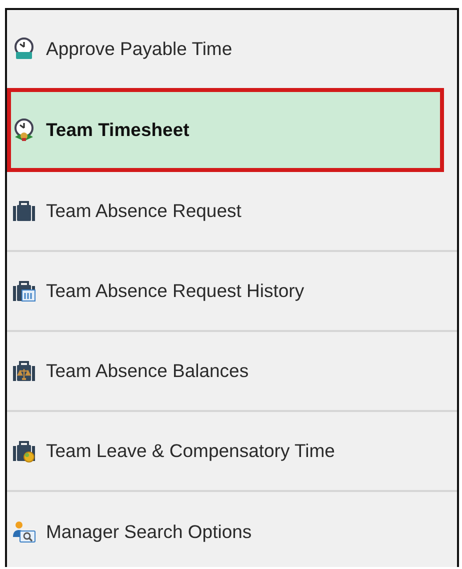 This screenshot has width=462, height=569. I want to click on menu-item: Team Absence Request, so click(232, 212).